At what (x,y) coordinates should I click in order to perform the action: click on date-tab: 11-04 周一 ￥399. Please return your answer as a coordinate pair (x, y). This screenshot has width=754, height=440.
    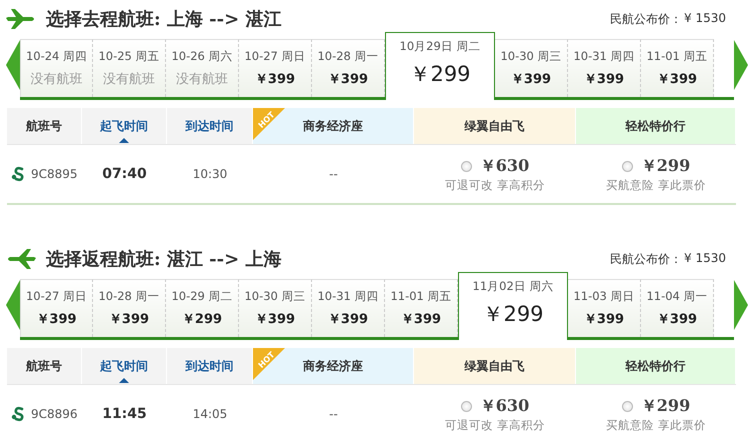
    Looking at the image, I should click on (677, 308).